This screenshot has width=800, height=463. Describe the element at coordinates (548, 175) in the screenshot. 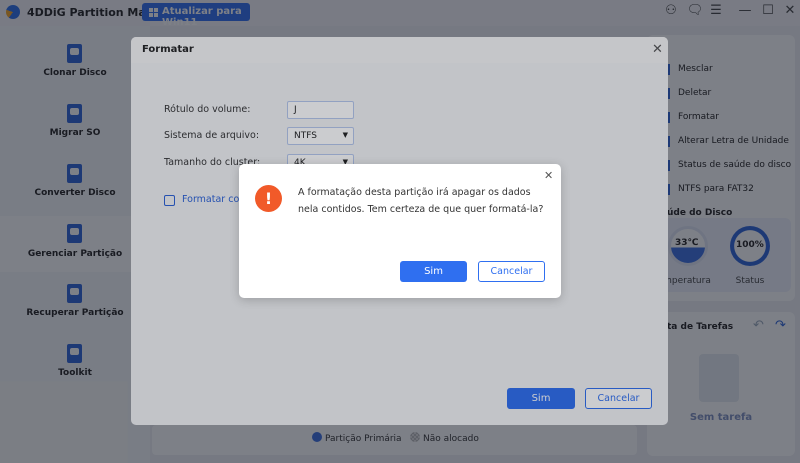

I see `close-icon: ✕` at that location.